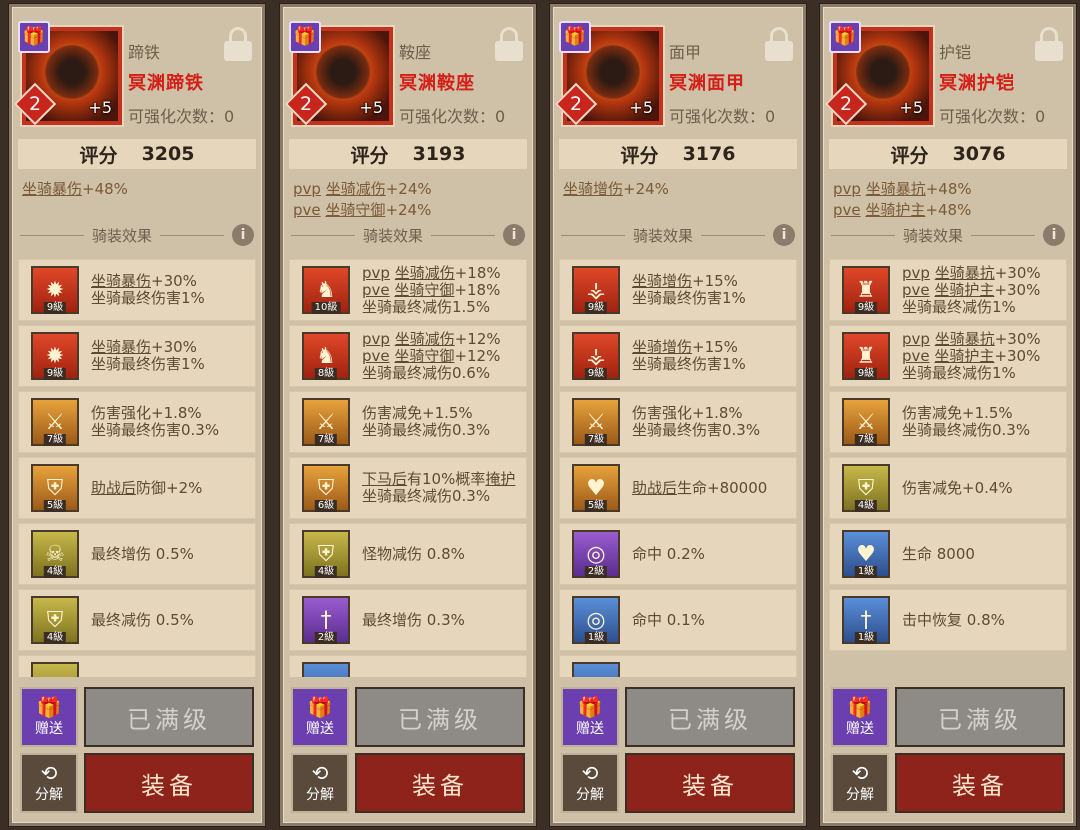 This screenshot has width=1080, height=830. Describe the element at coordinates (590, 707) in the screenshot. I see `gift-icon: 🎁` at that location.